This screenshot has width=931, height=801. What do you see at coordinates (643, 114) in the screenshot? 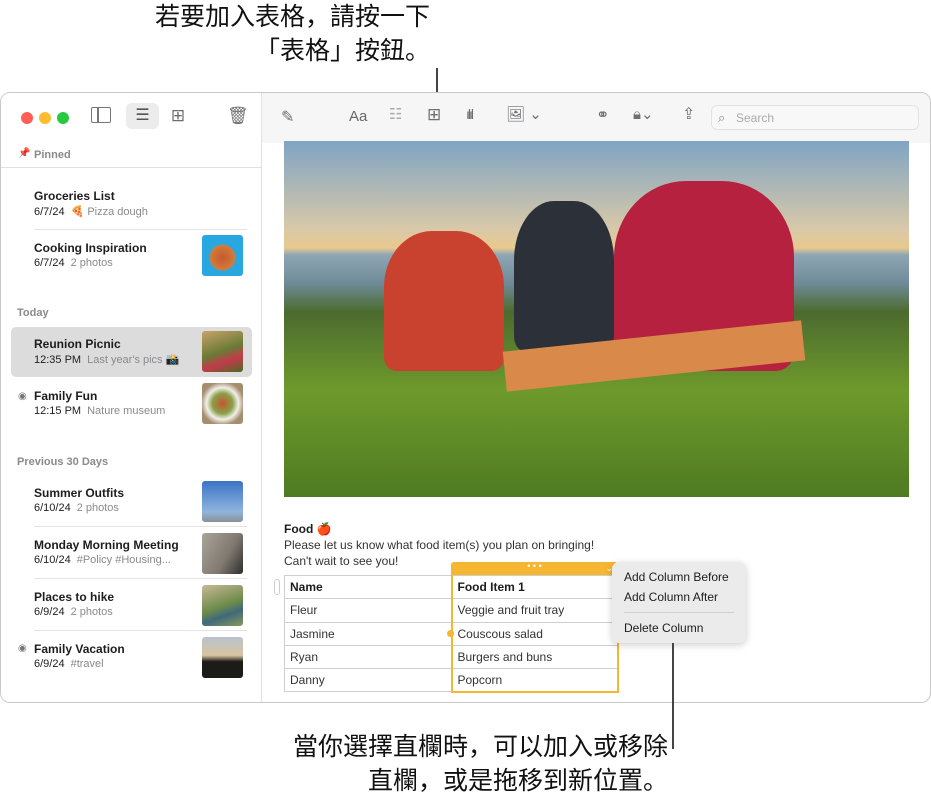
I see `lock-icon: 🔒︎⌄` at bounding box center [643, 114].